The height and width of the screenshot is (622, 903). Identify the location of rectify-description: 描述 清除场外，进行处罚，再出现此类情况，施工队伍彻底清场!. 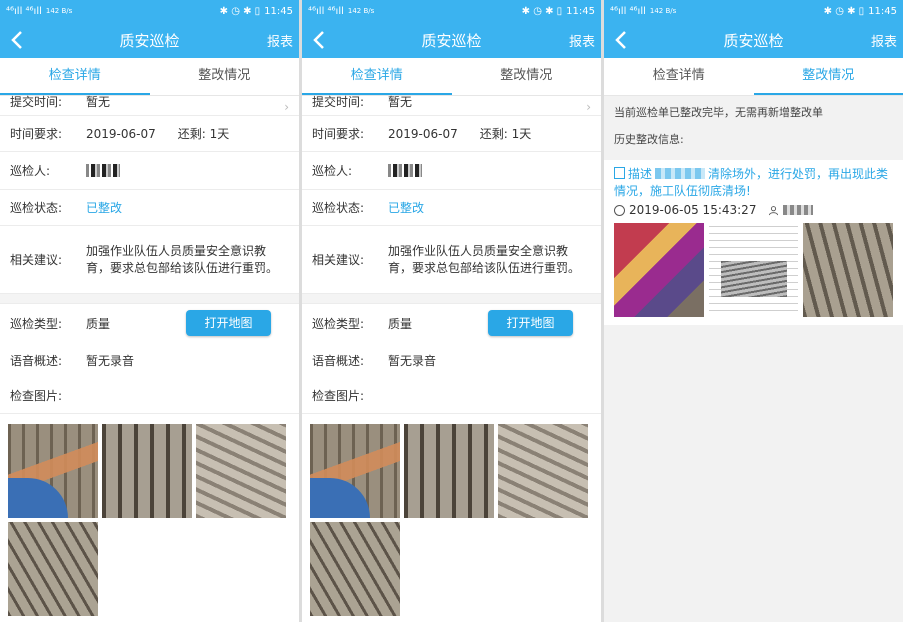
(753, 183).